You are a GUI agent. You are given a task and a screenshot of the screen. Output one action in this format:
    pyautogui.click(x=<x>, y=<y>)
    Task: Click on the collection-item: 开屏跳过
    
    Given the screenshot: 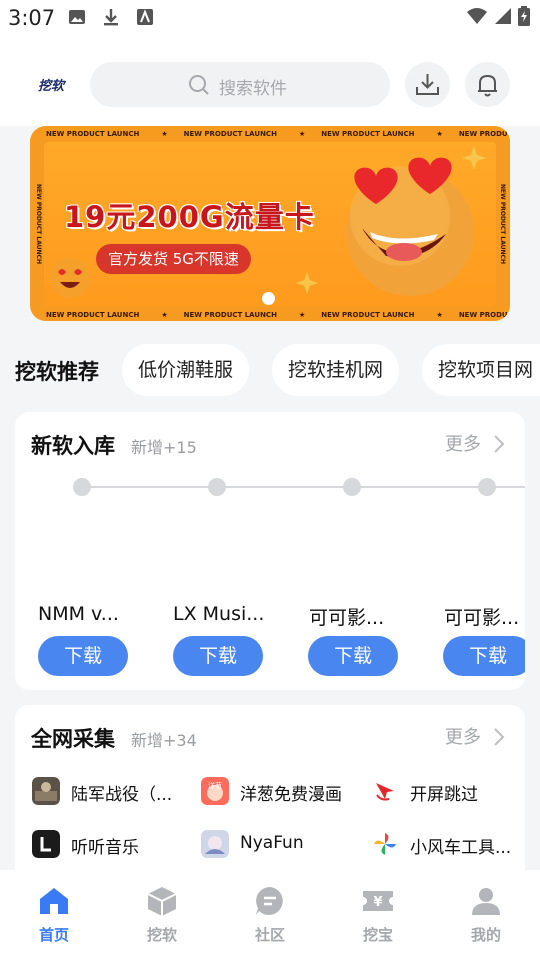 What is the action you would take?
    pyautogui.click(x=446, y=794)
    